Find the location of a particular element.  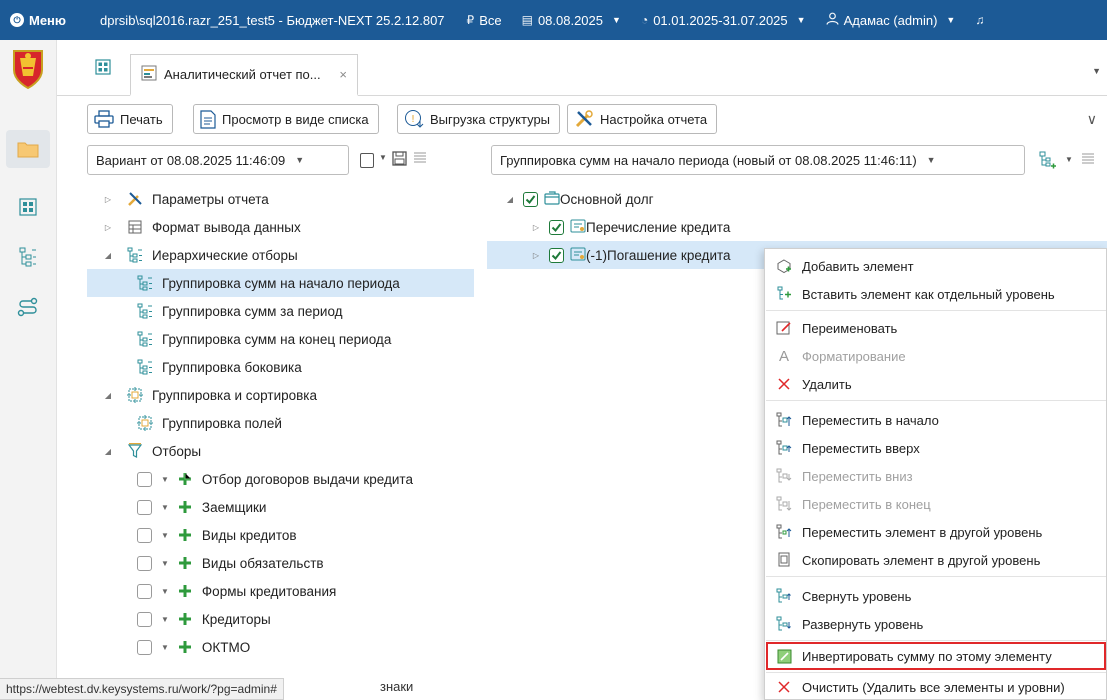

menu-button: ⏻ Меню is located at coordinates (40, 20).